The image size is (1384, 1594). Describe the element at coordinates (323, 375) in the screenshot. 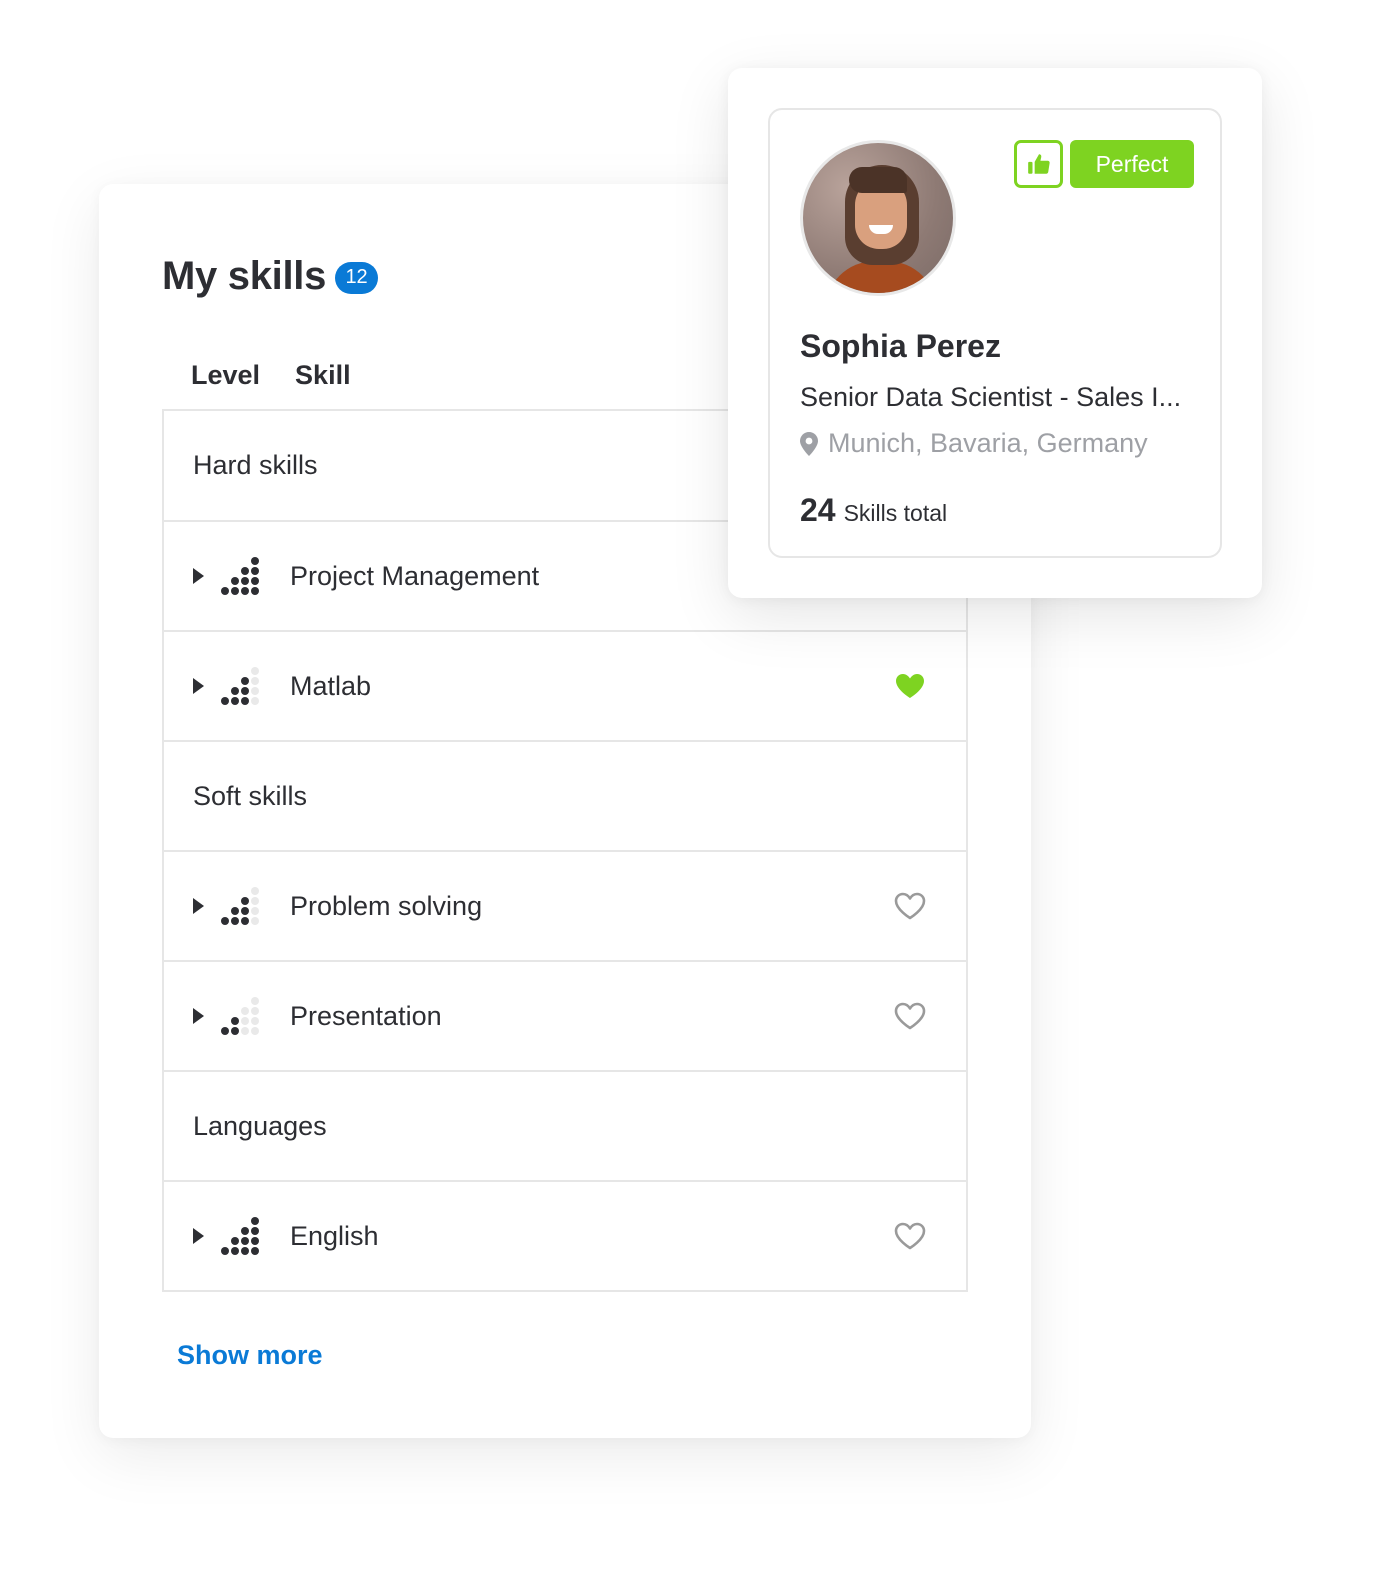

I see `column-header-skill: Skill` at that location.